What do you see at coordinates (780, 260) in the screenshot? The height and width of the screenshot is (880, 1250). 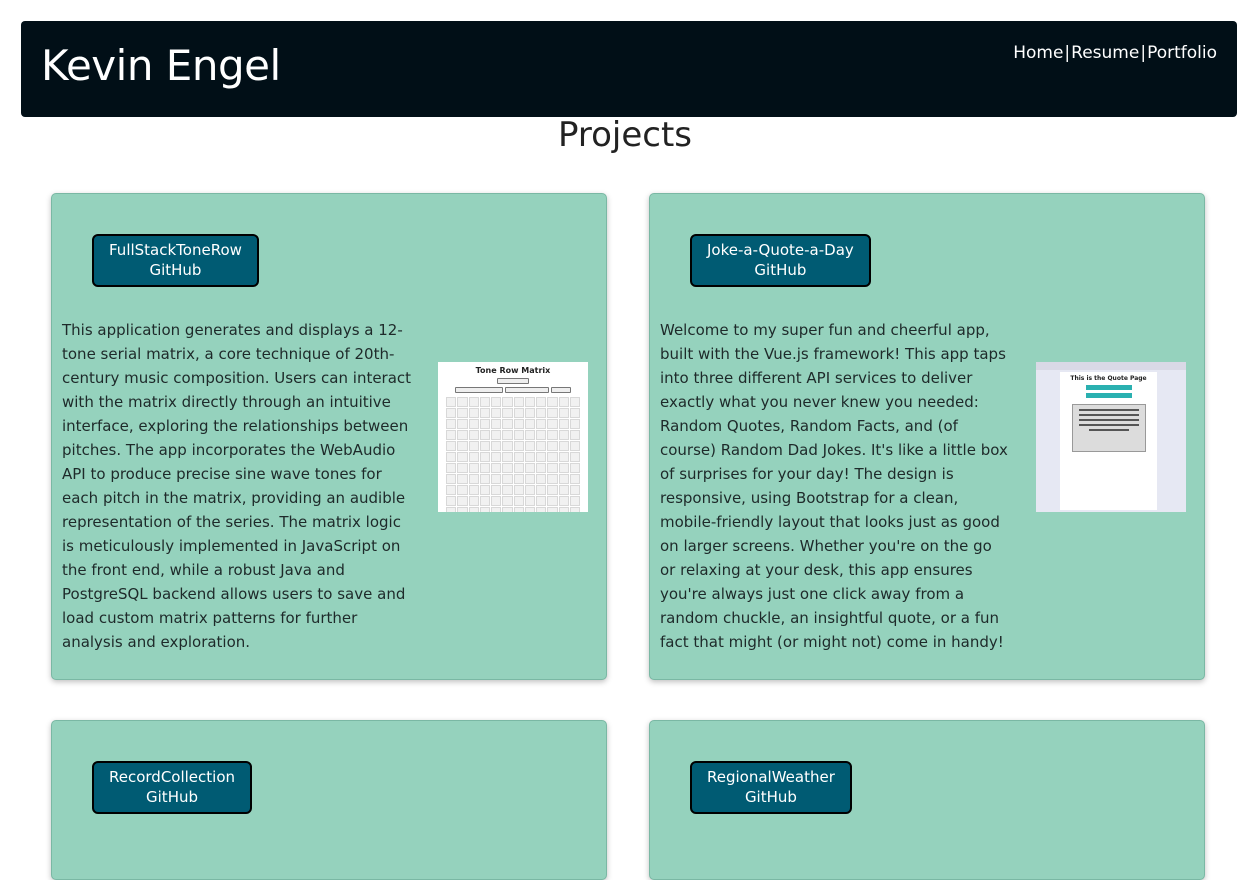 I see `joke-a-quote-a-day-github-button: Joke-a-Quote-a-Day GitHub` at bounding box center [780, 260].